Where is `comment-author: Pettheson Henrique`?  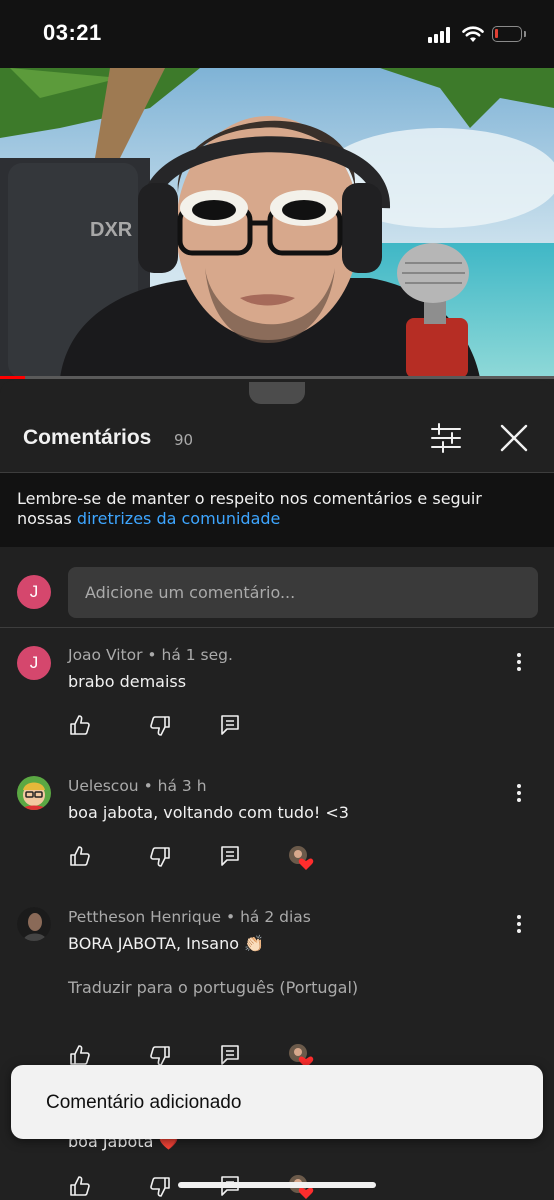
comment-author: Pettheson Henrique is located at coordinates (144, 917).